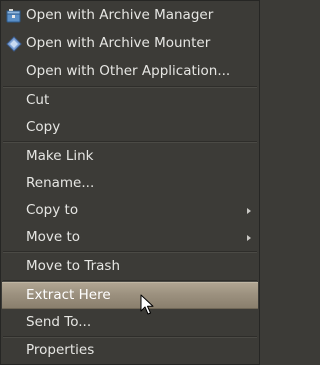 This screenshot has height=365, width=320. Describe the element at coordinates (43, 126) in the screenshot. I see `menu-item-label: Copy` at that location.